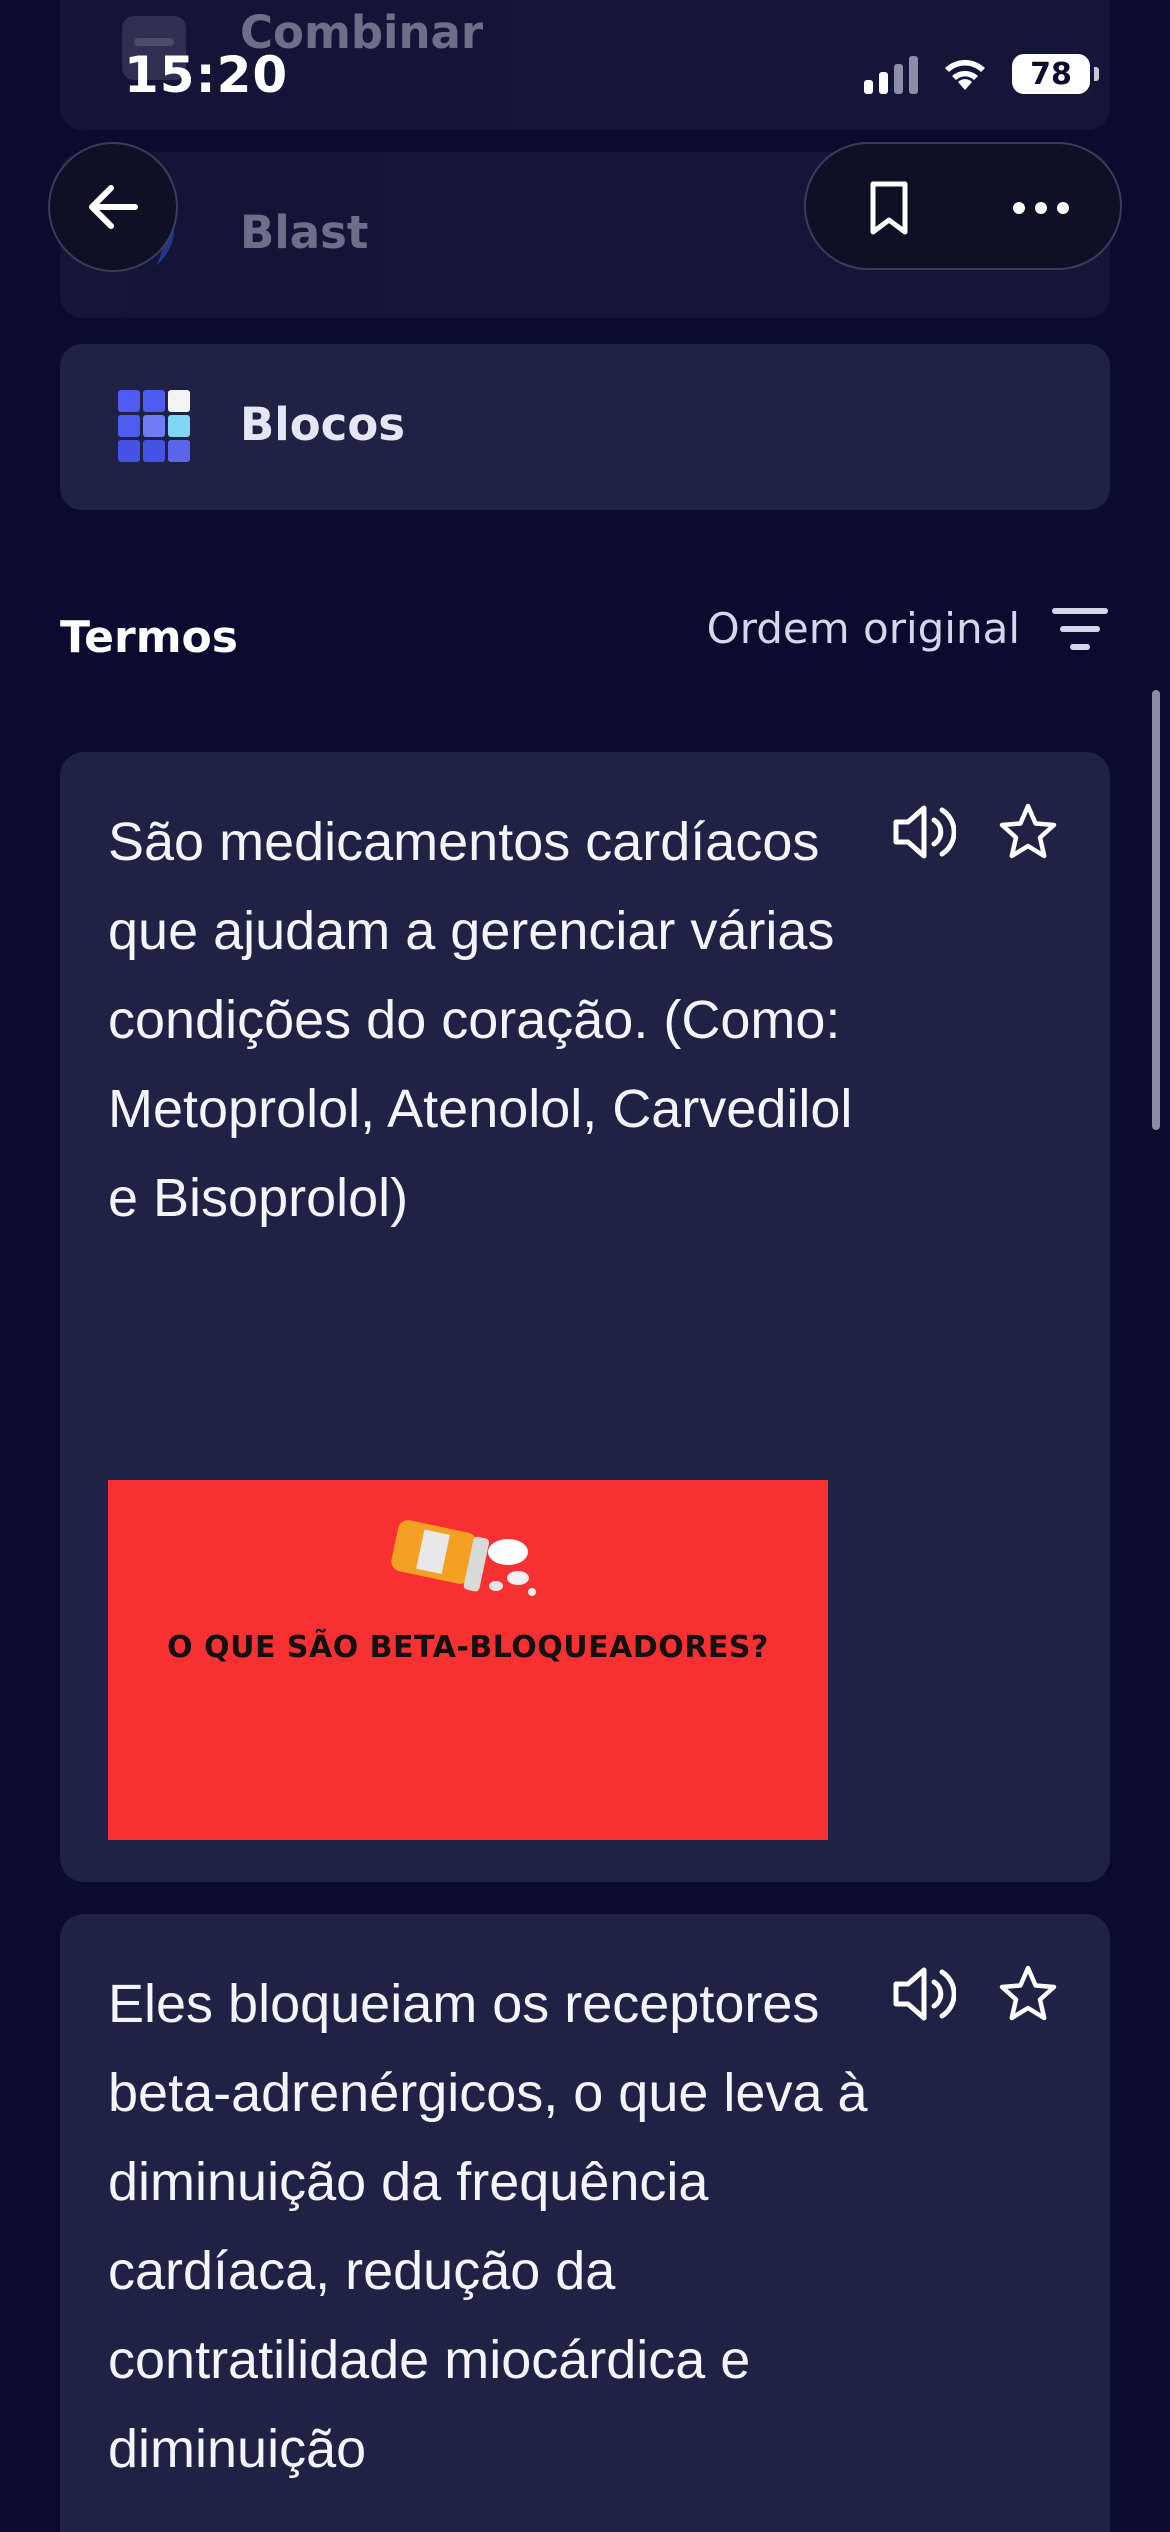 This screenshot has width=1170, height=2532. I want to click on cellular-signal-icon, so click(891, 74).